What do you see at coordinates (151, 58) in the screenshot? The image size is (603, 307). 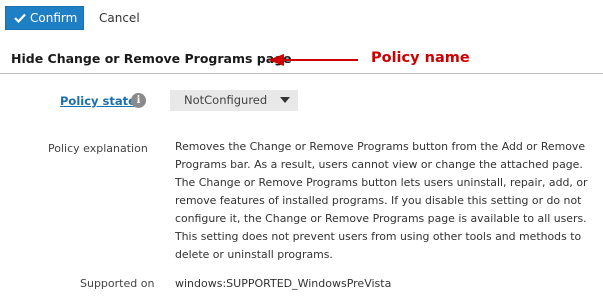 I see `policy-title: Hide Change or Remove Programs page` at bounding box center [151, 58].